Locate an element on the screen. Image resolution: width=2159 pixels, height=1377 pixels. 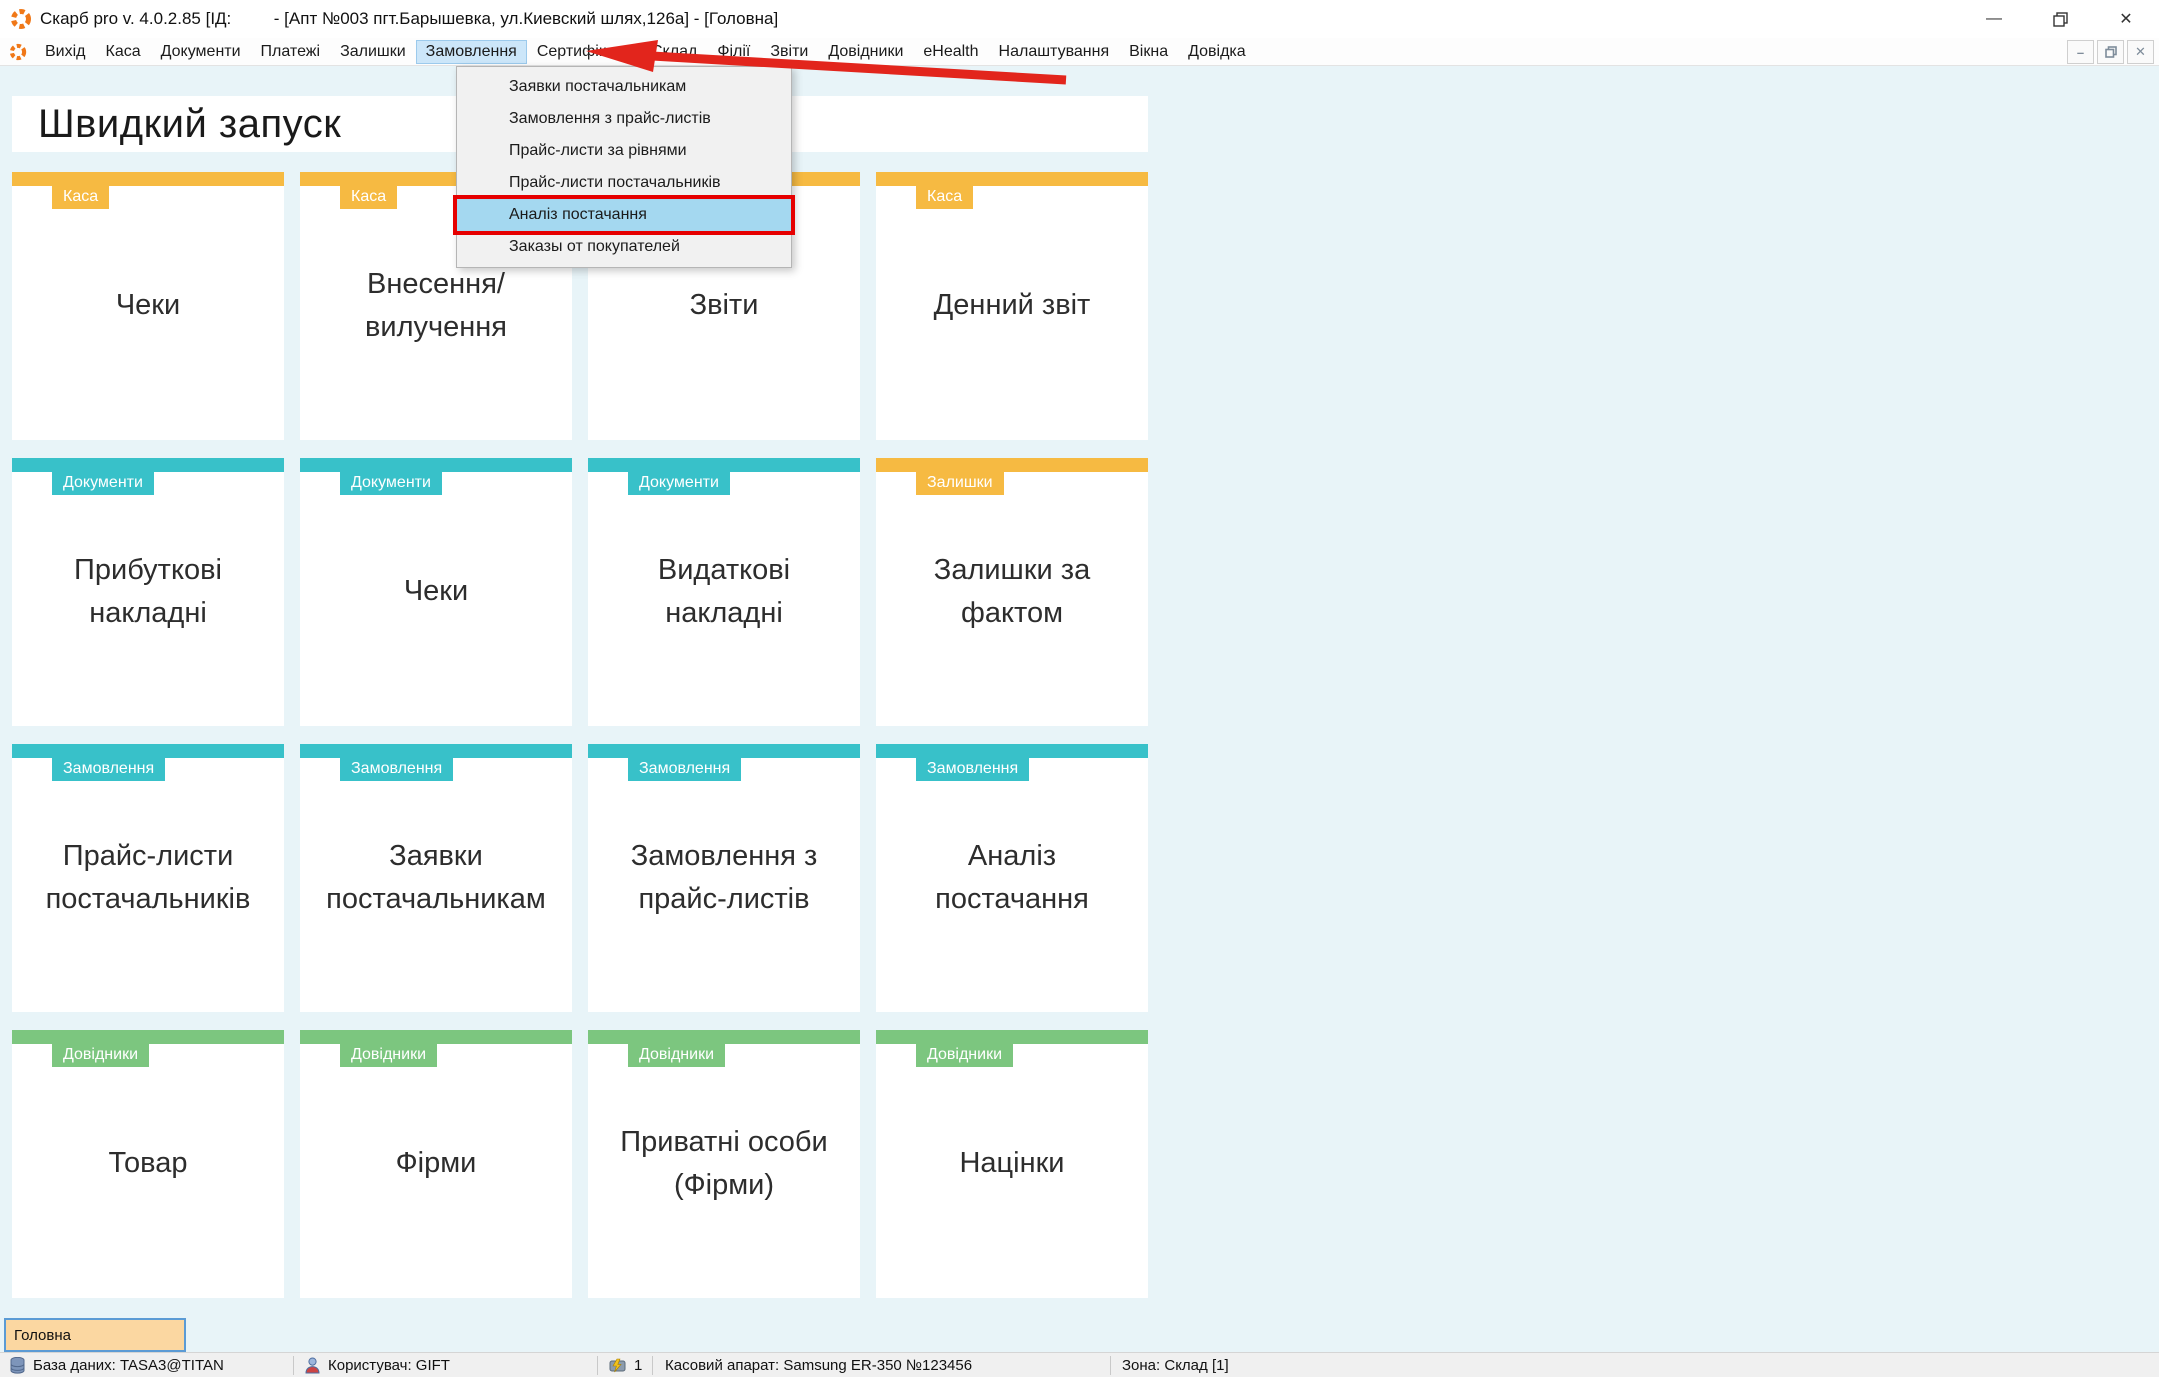
tile-label: Аналіз постачання is located at coordinates (1012, 877).